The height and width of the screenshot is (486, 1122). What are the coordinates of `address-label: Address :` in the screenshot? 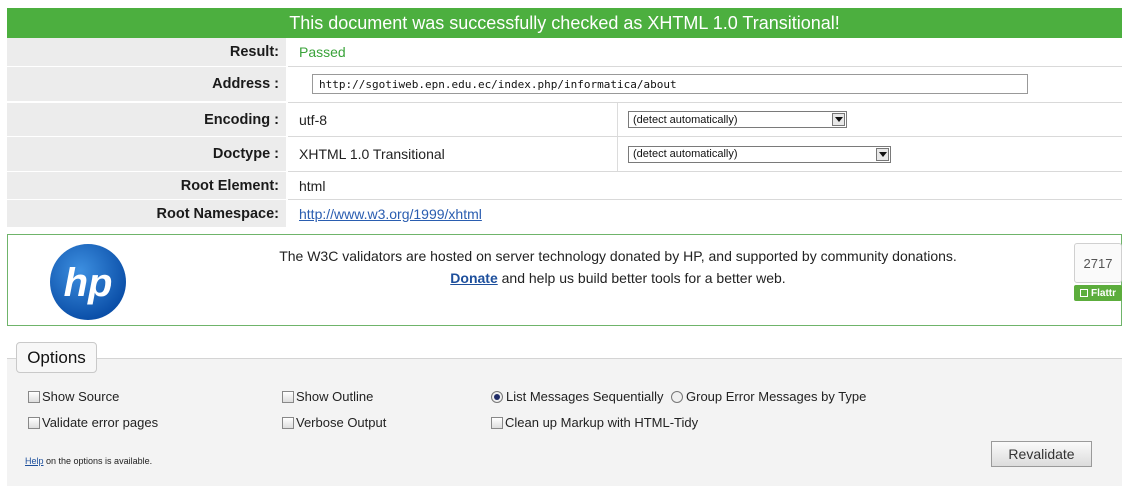 It's located at (146, 84).